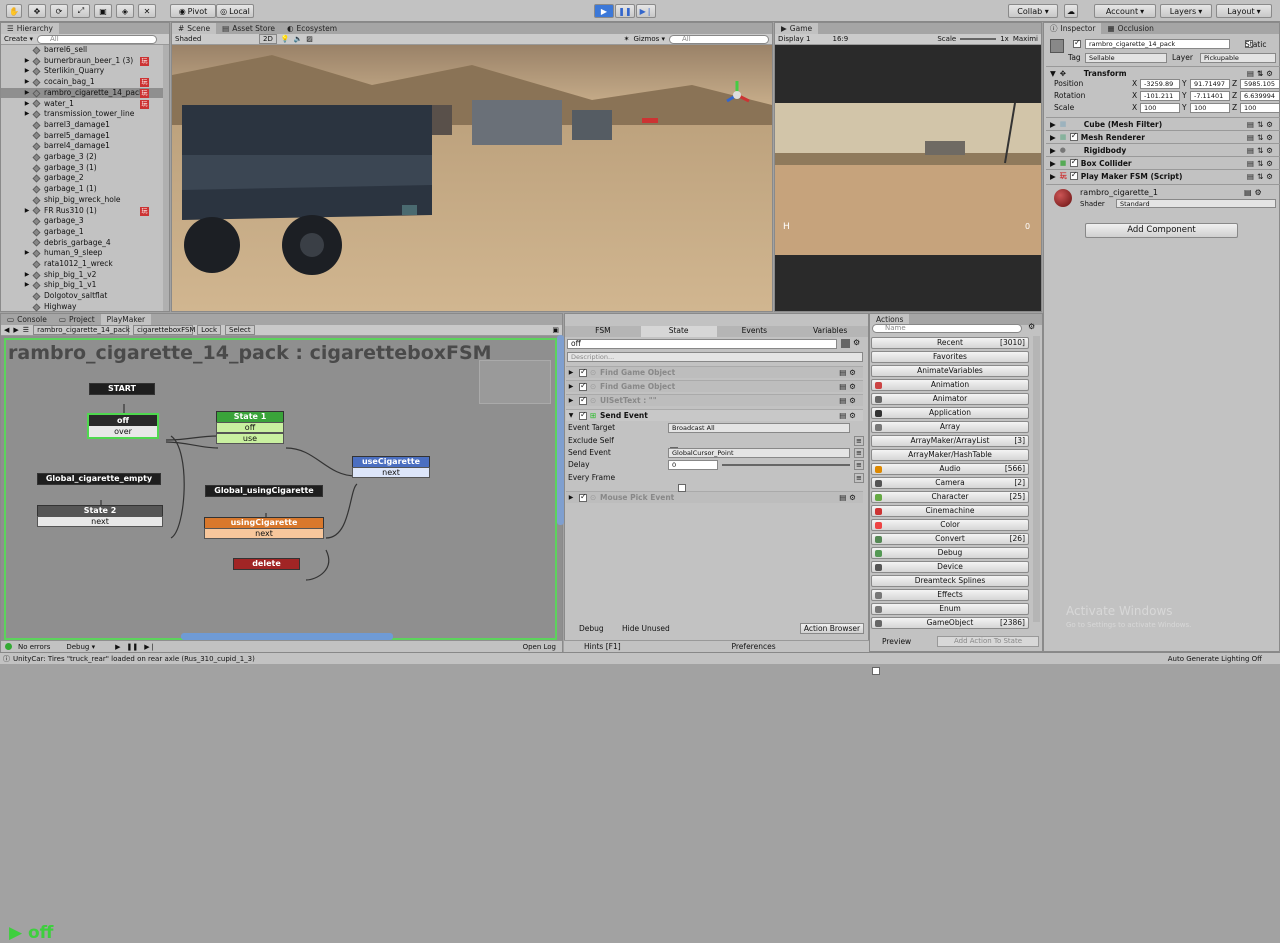 The image size is (1280, 943). Describe the element at coordinates (266, 564) in the screenshot. I see `delete-node: delete` at that location.